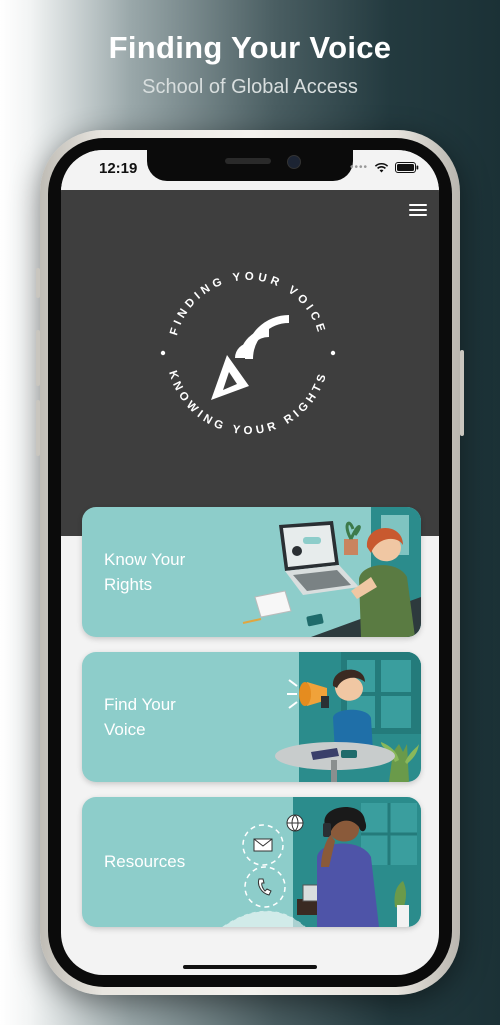 Image resolution: width=500 pixels, height=1025 pixels. I want to click on app-logo: FINDING YOUR VOICE KNOWING YOUR RIGHTS, so click(248, 354).